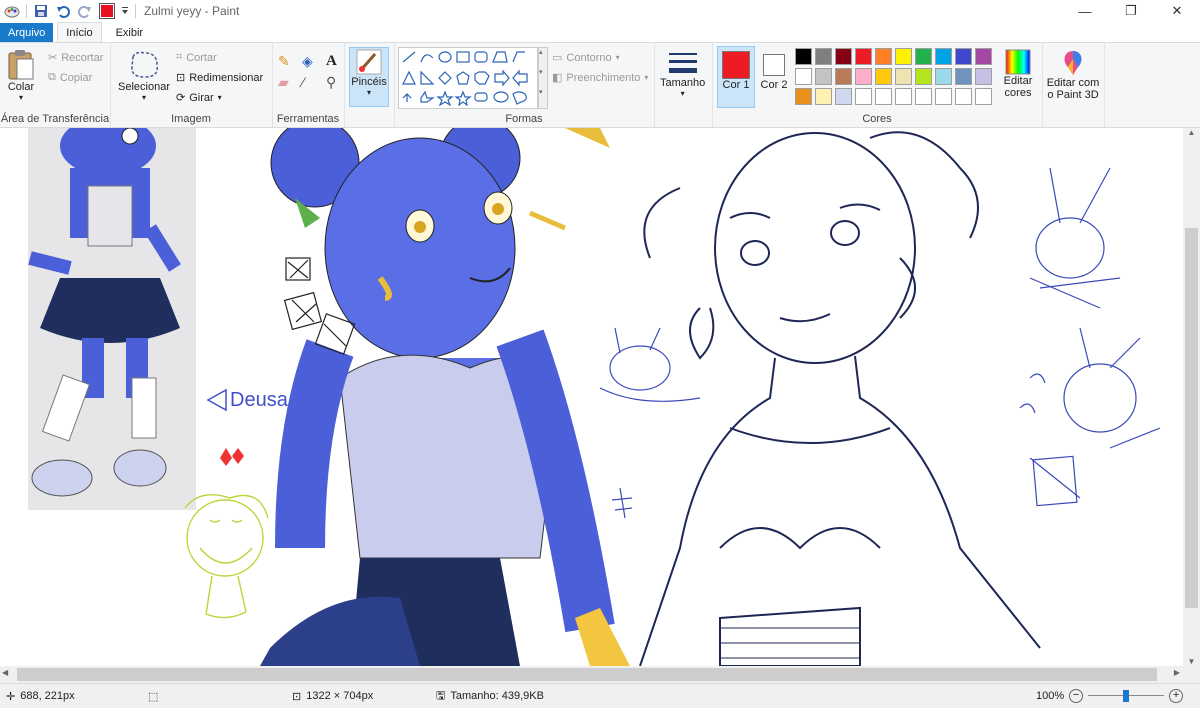  I want to click on color-picker-icon: ⁄, so click(312, 82).